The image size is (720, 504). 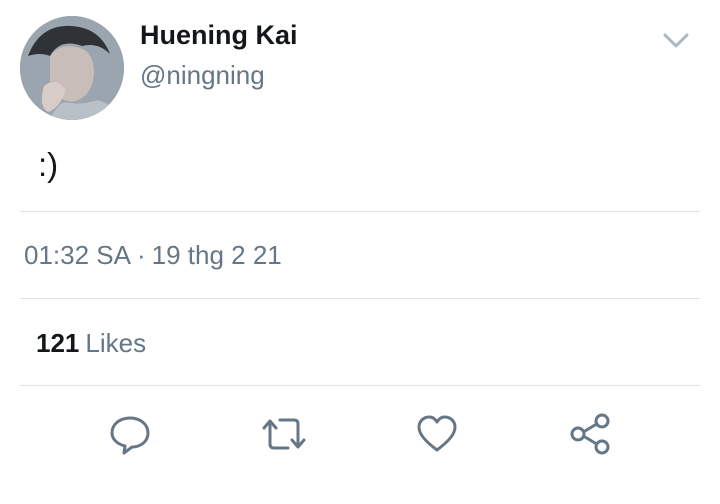 I want to click on share-icon, so click(x=590, y=434).